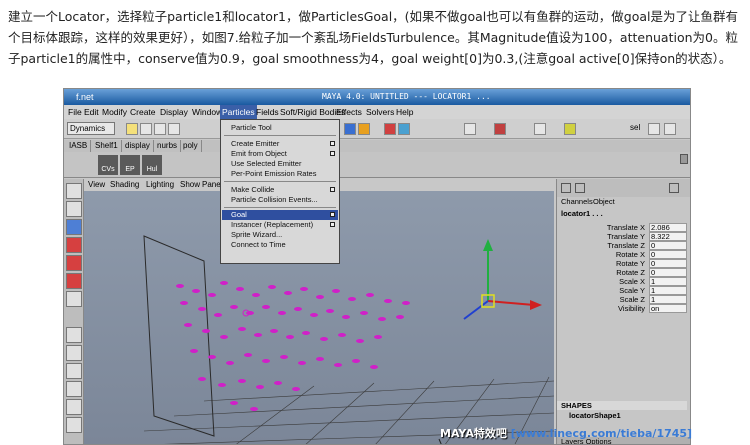 The image size is (750, 445). What do you see at coordinates (390, 129) in the screenshot?
I see `render-icon` at bounding box center [390, 129].